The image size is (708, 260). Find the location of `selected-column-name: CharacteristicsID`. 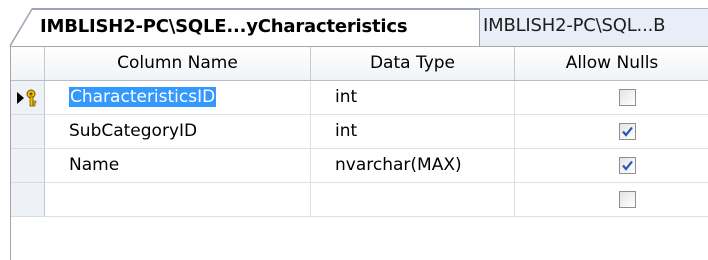

selected-column-name: CharacteristicsID is located at coordinates (143, 97).